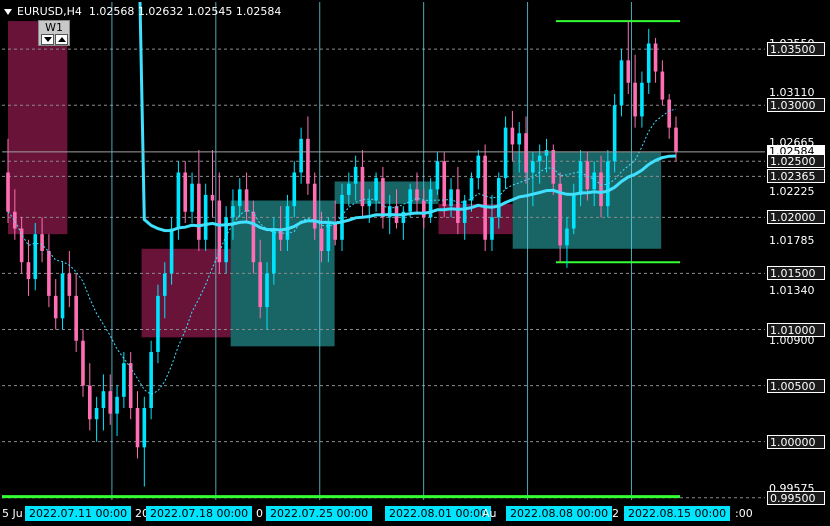 The image size is (830, 526). I want to click on price-axis-label: 0.99500, so click(796, 497).